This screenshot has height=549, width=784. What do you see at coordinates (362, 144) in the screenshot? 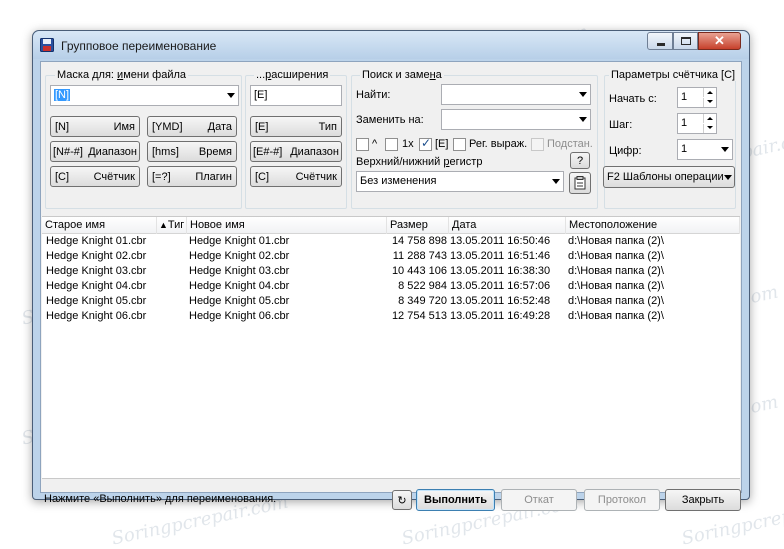
I see `caret-checkbox` at bounding box center [362, 144].